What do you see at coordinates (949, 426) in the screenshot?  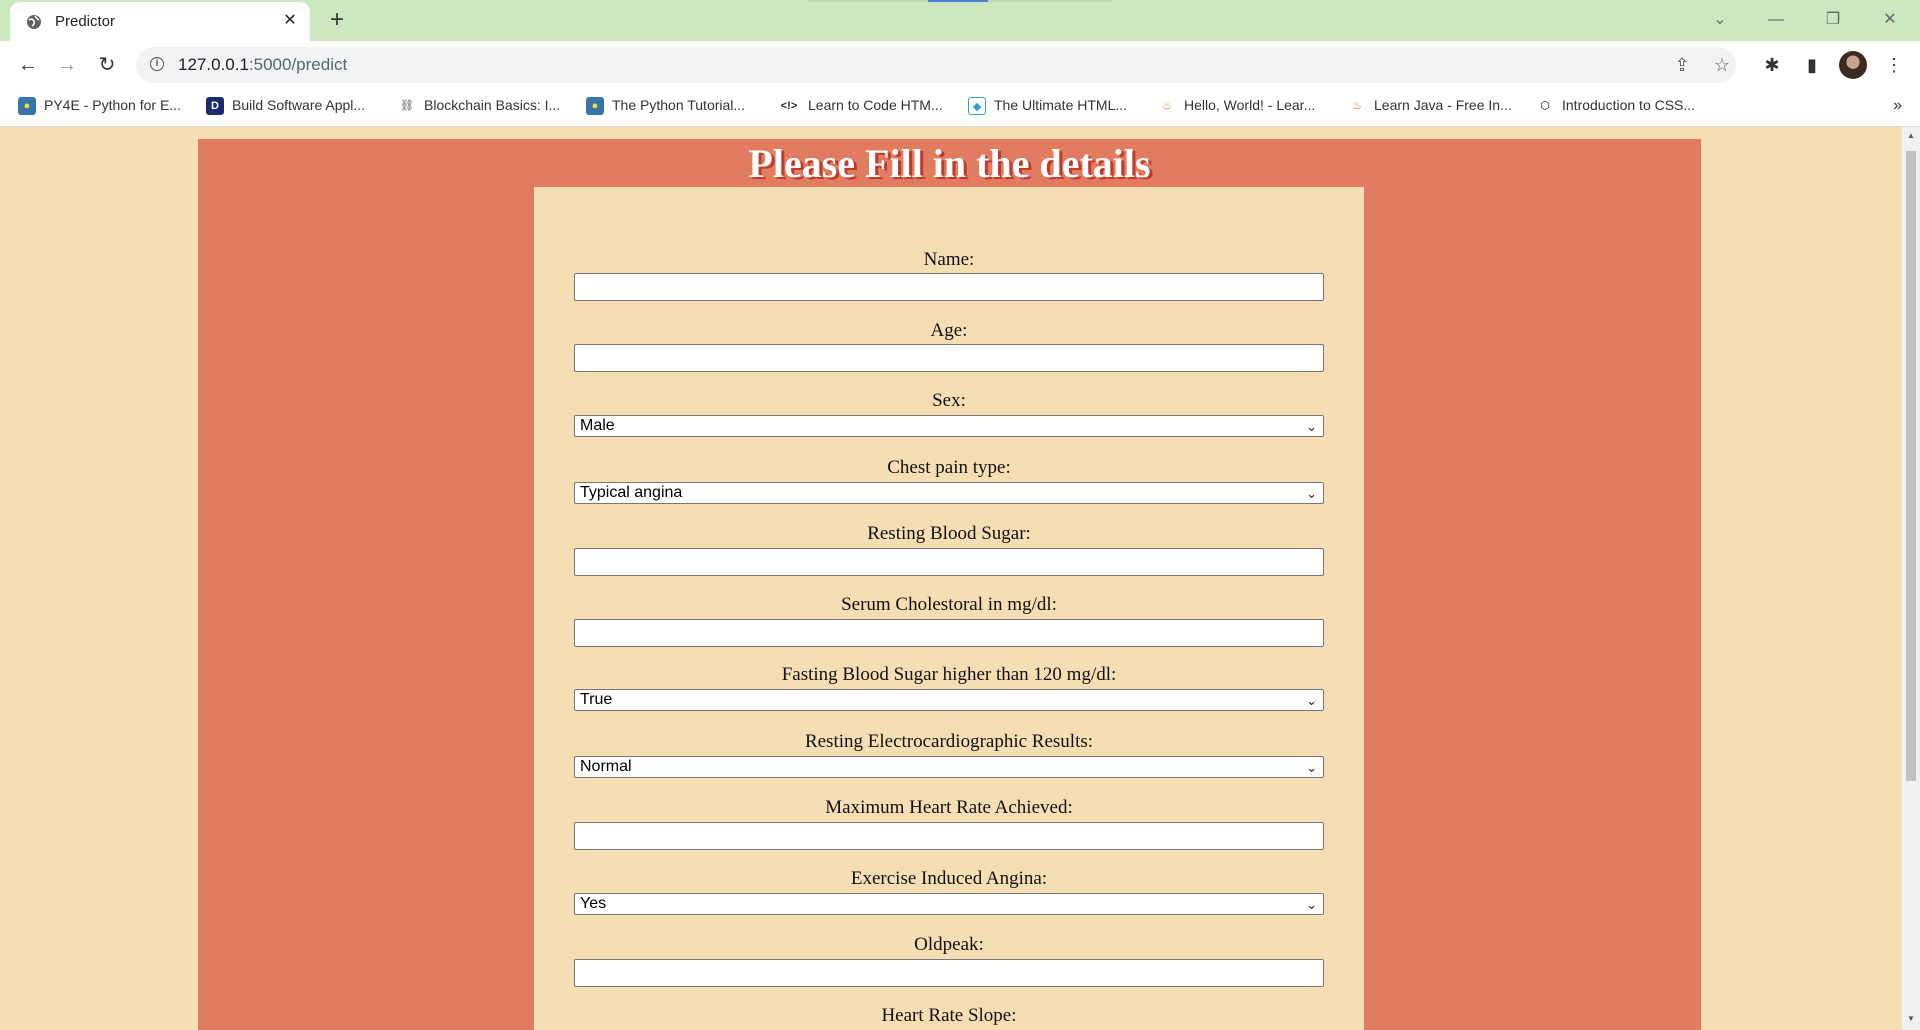 I see `sex-select: Male ⌄` at bounding box center [949, 426].